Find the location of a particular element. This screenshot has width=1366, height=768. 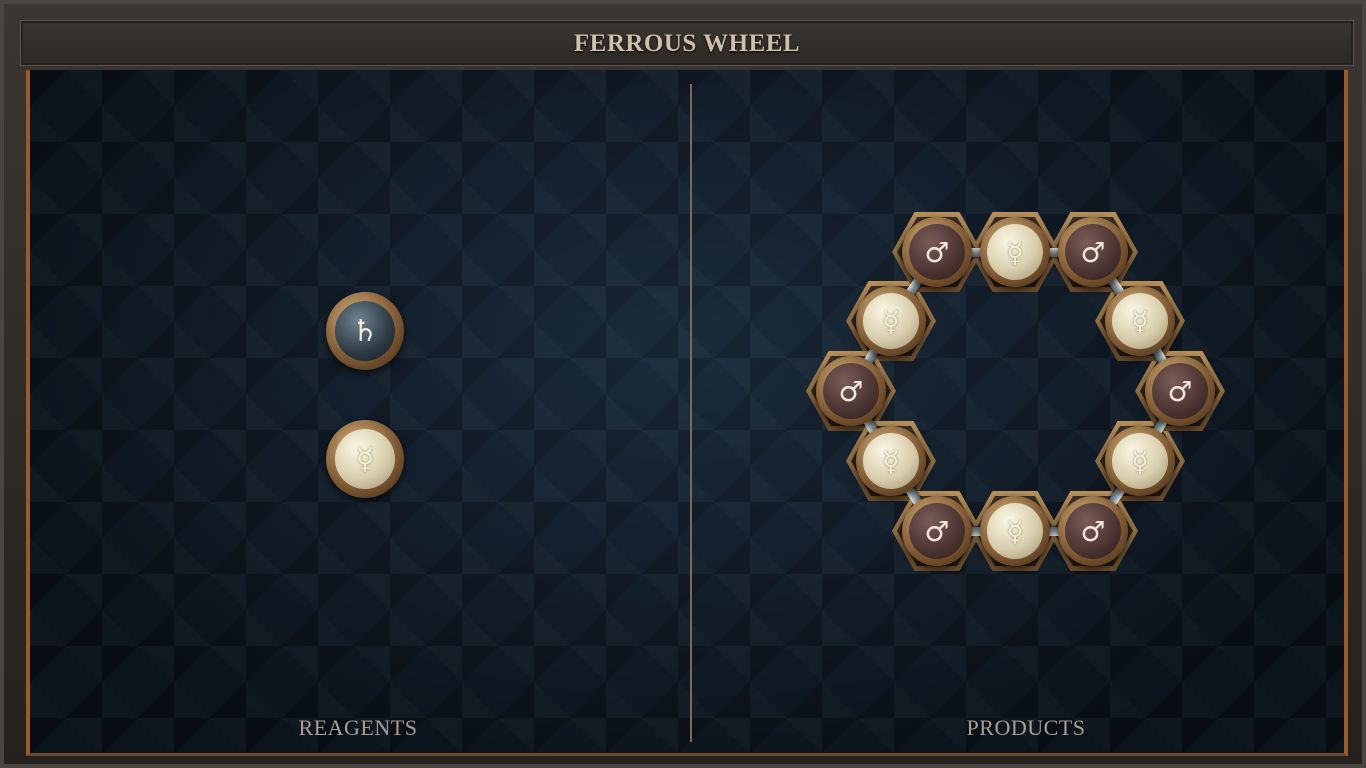

panel-divider is located at coordinates (691, 413).